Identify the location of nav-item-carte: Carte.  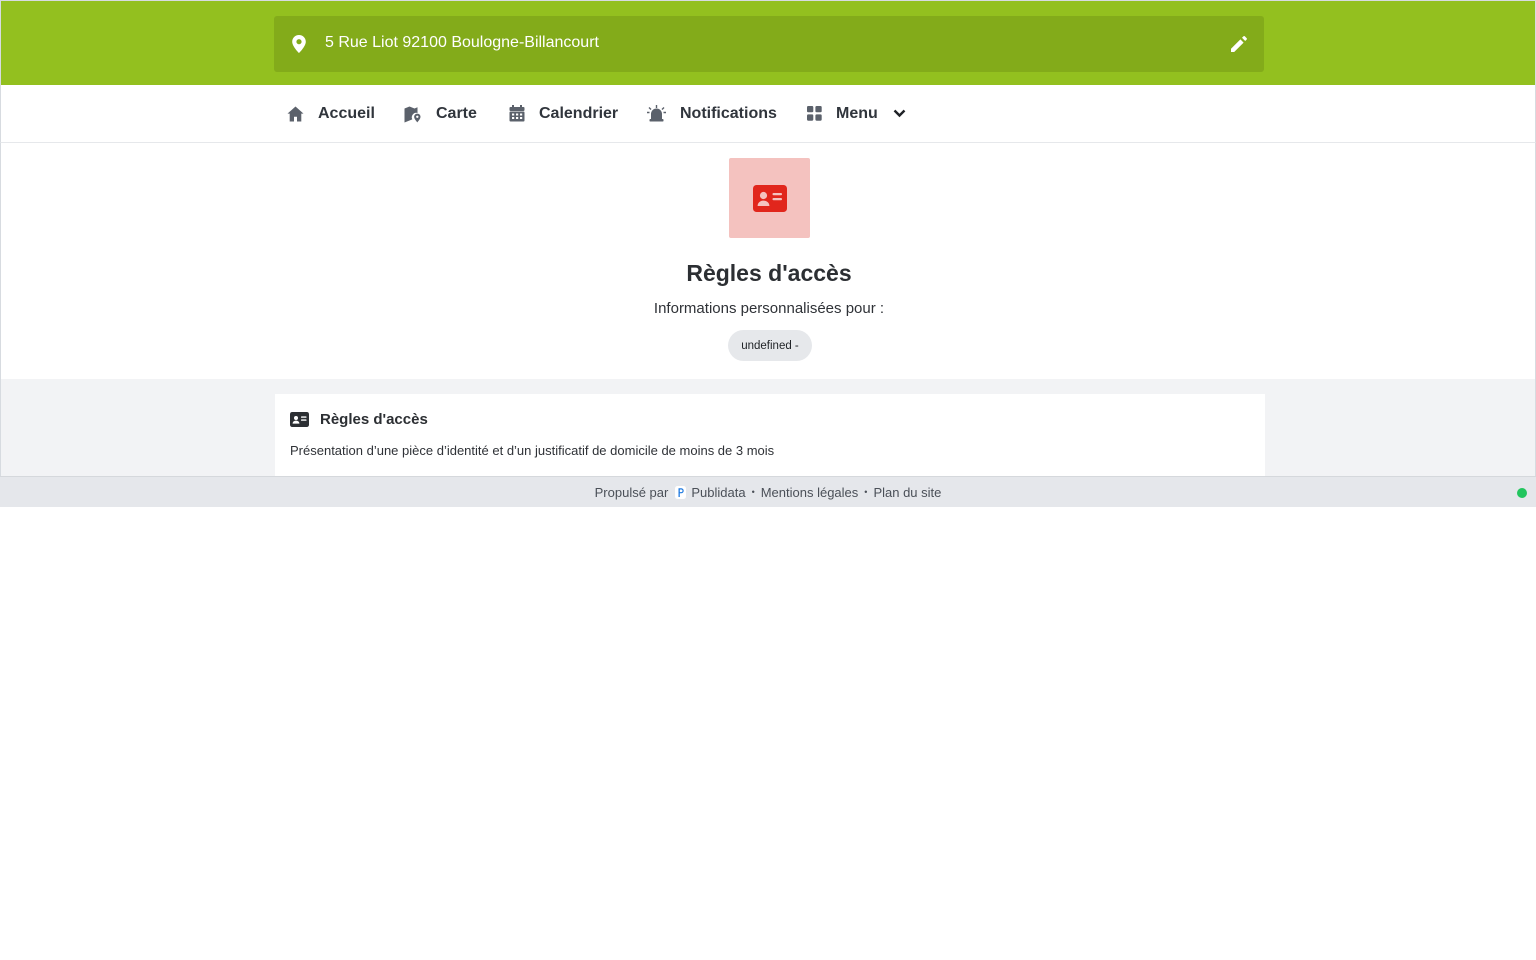
(440, 113).